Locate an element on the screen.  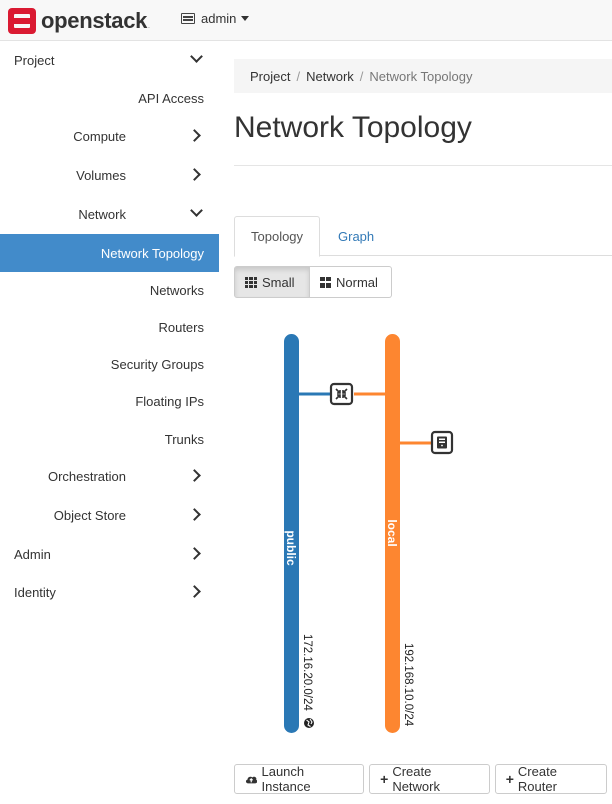
launch-instance-button: Launch Instance is located at coordinates (299, 779).